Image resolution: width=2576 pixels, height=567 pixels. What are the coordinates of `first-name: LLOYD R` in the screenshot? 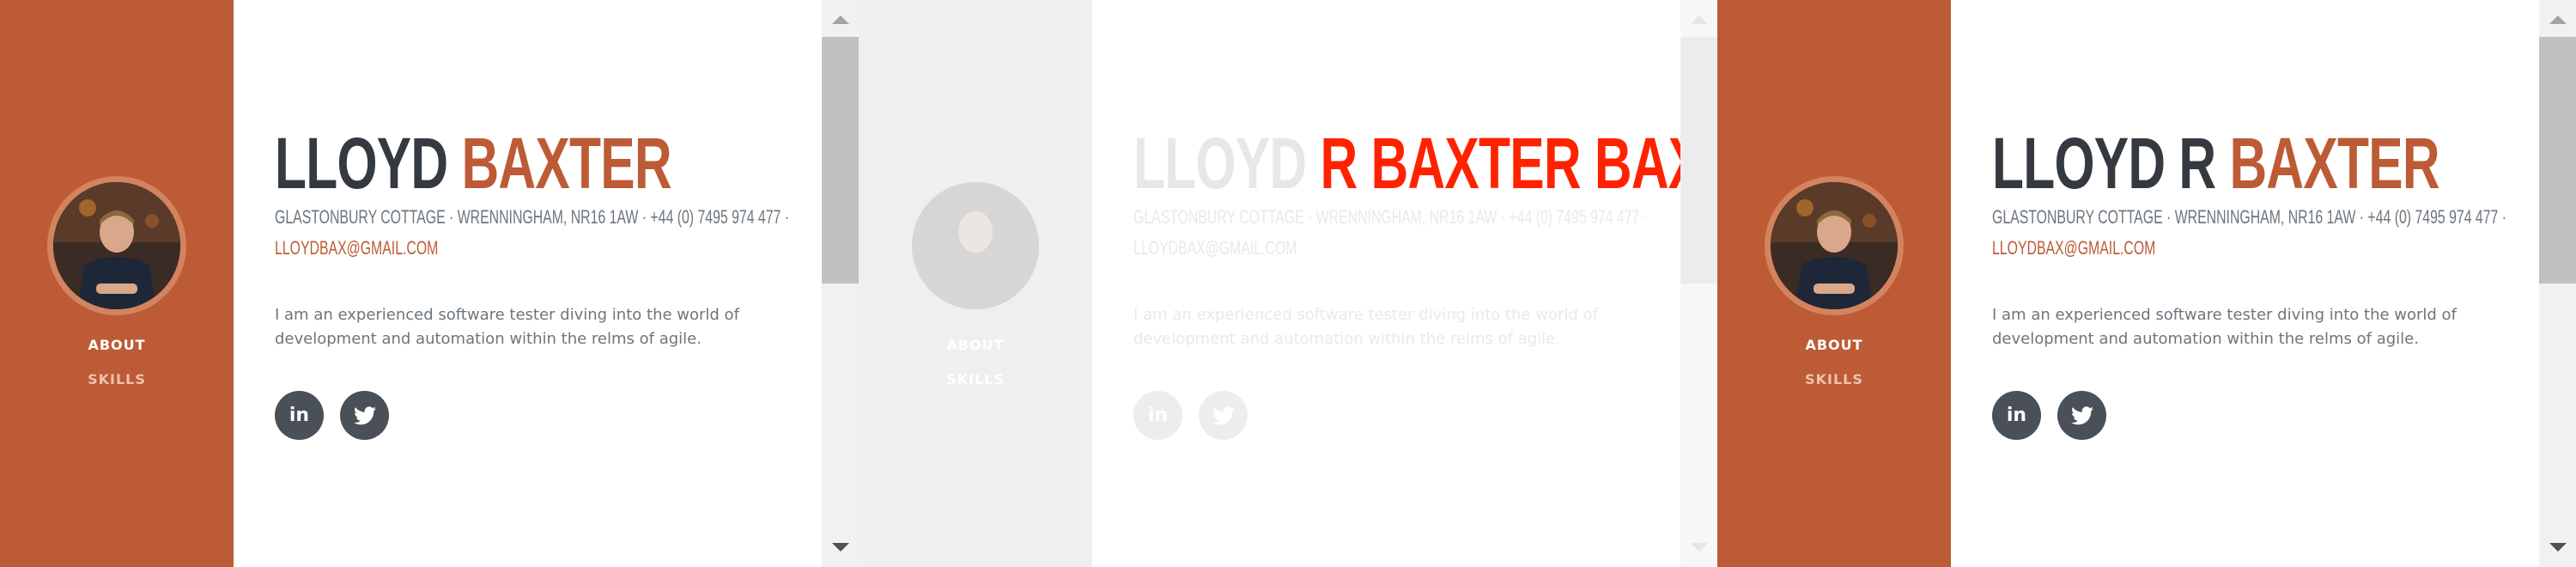 It's located at (2104, 163).